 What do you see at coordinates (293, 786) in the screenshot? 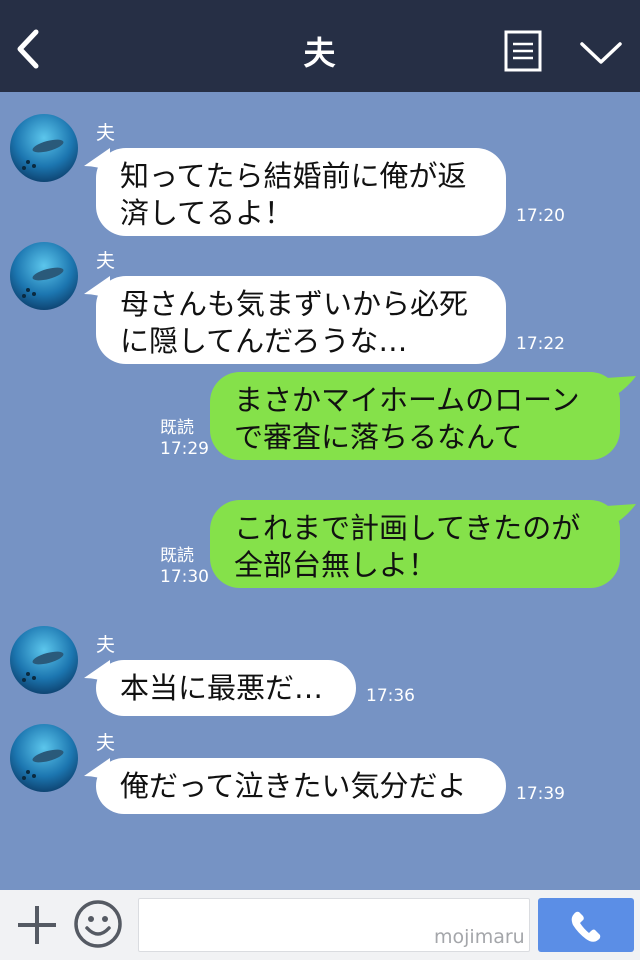
I see `message-text-line: 俺だって泣きたい気分だよ` at bounding box center [293, 786].